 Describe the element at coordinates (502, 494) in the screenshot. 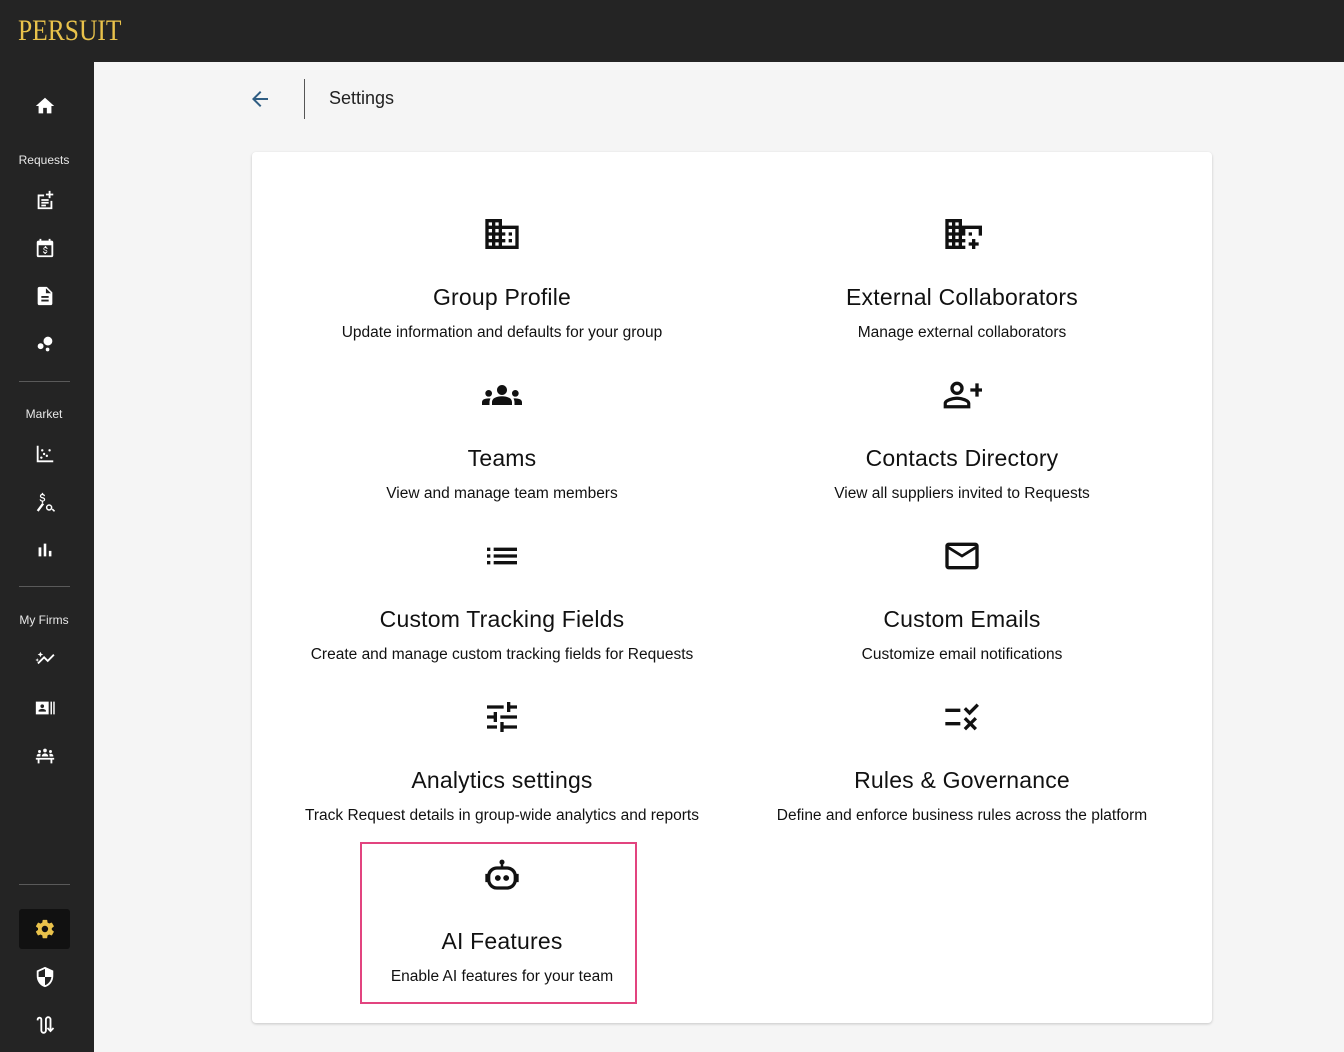

I see `tile-description: View and manage team members` at that location.